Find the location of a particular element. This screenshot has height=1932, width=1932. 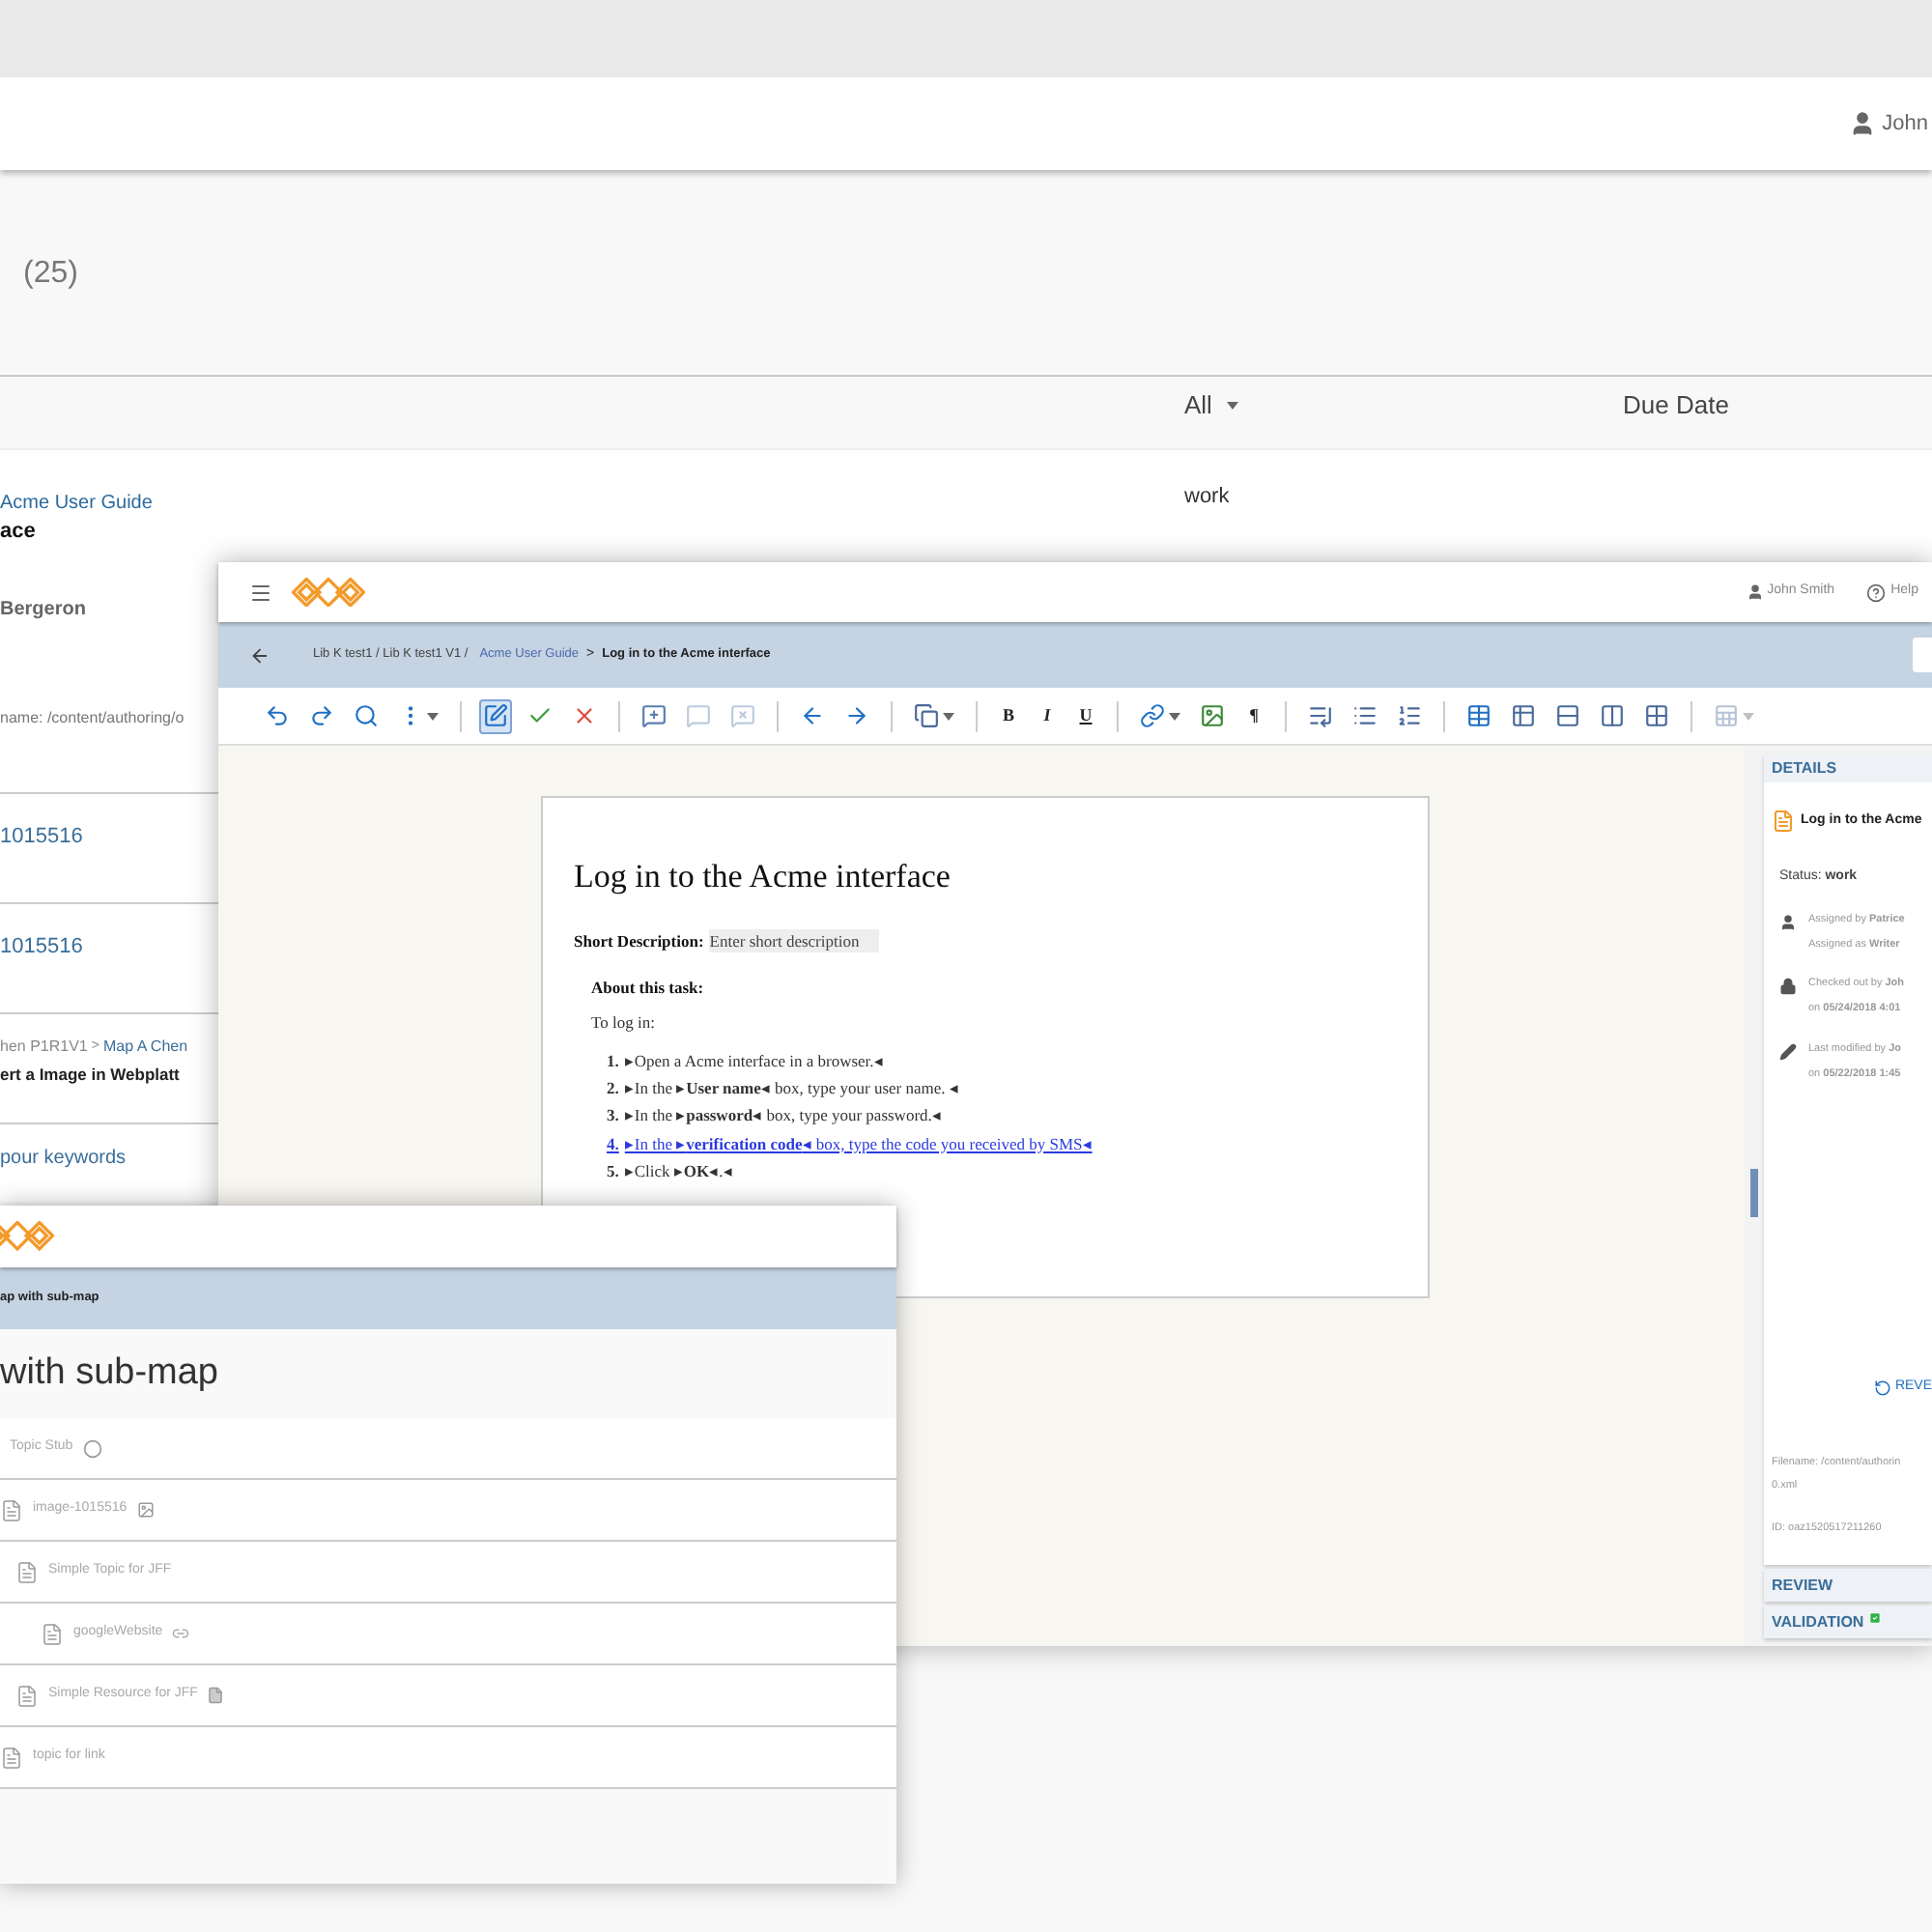

map-link: Map A Chen is located at coordinates (145, 1047).